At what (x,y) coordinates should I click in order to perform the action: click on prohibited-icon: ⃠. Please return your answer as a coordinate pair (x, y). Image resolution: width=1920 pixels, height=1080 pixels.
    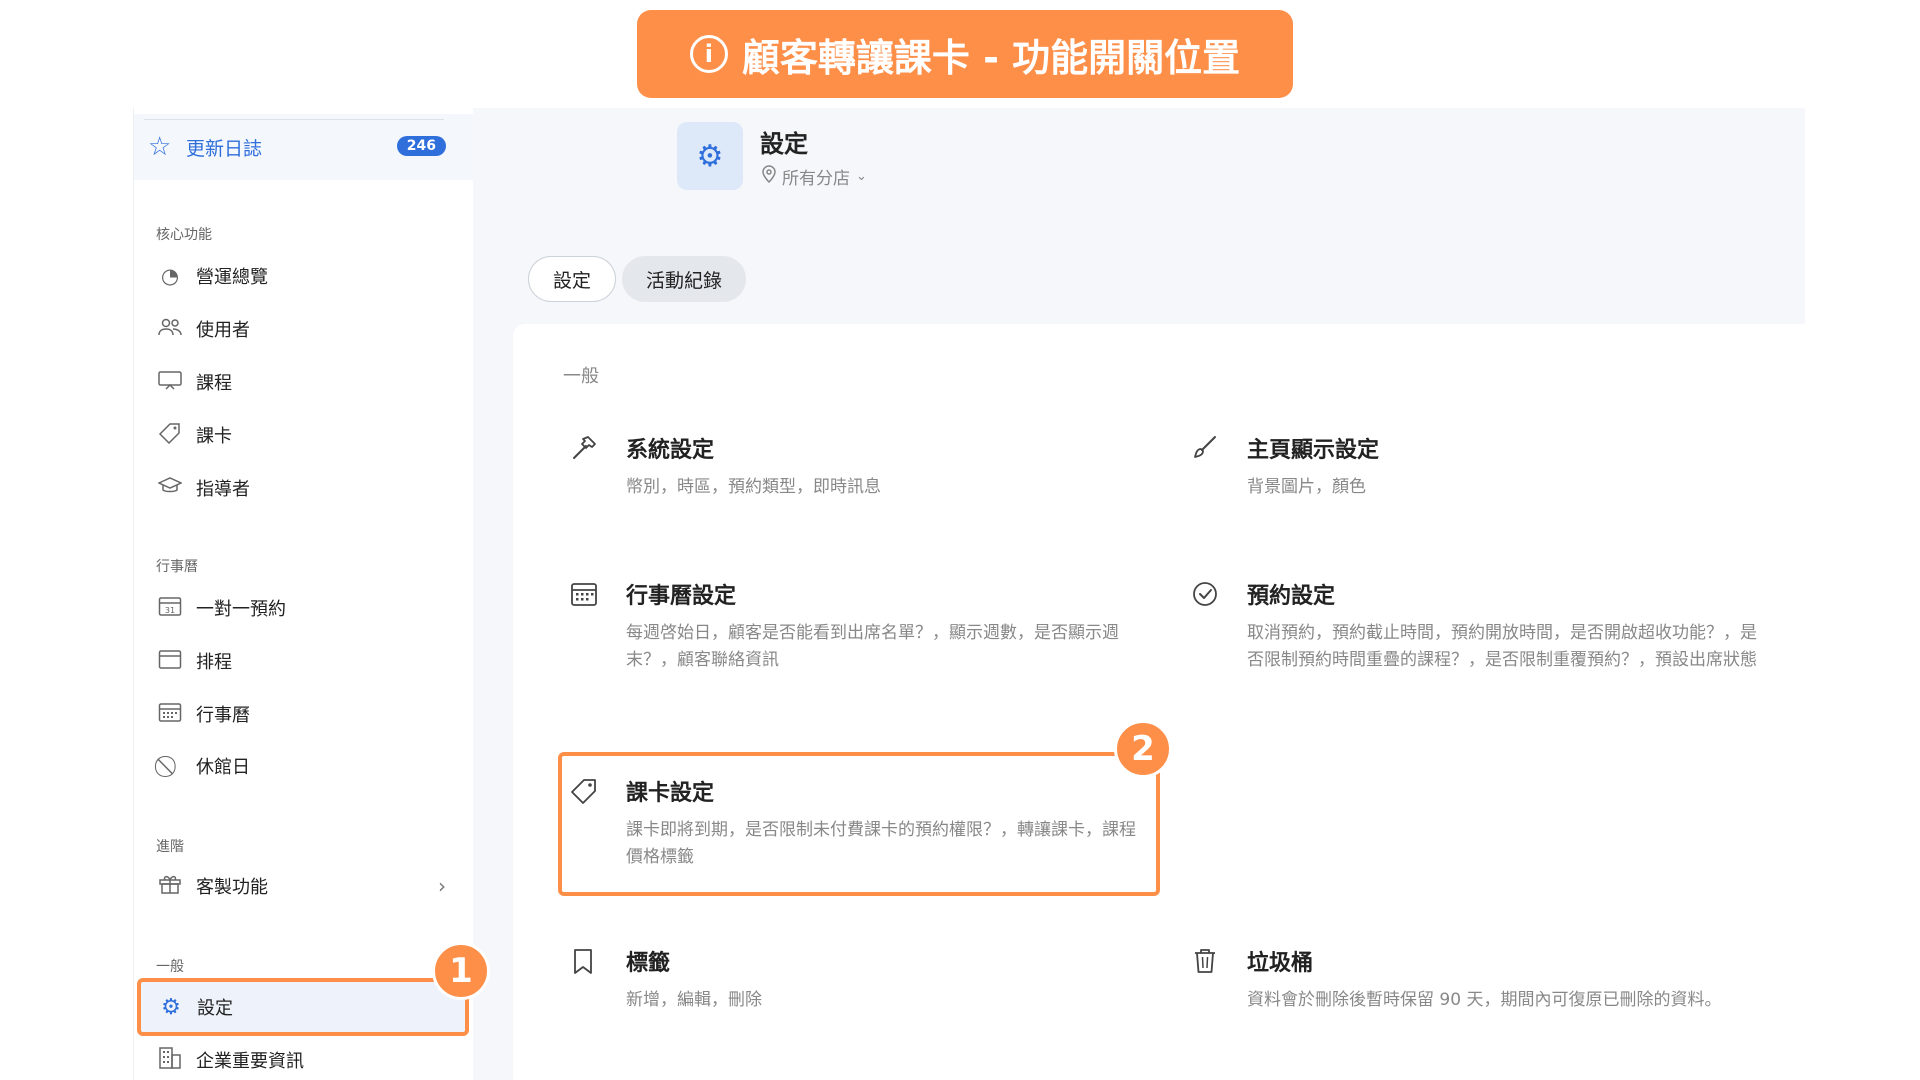
    Looking at the image, I should click on (170, 766).